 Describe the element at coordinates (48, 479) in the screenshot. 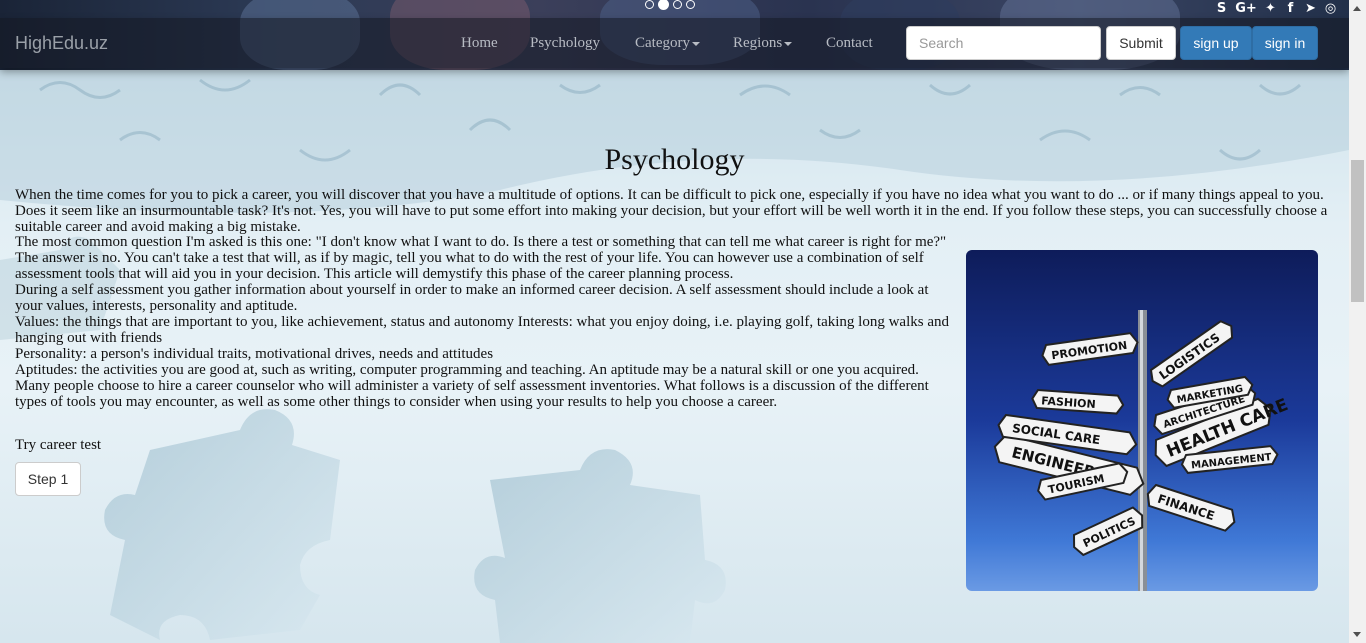

I see `step-1-button: Step 1` at that location.